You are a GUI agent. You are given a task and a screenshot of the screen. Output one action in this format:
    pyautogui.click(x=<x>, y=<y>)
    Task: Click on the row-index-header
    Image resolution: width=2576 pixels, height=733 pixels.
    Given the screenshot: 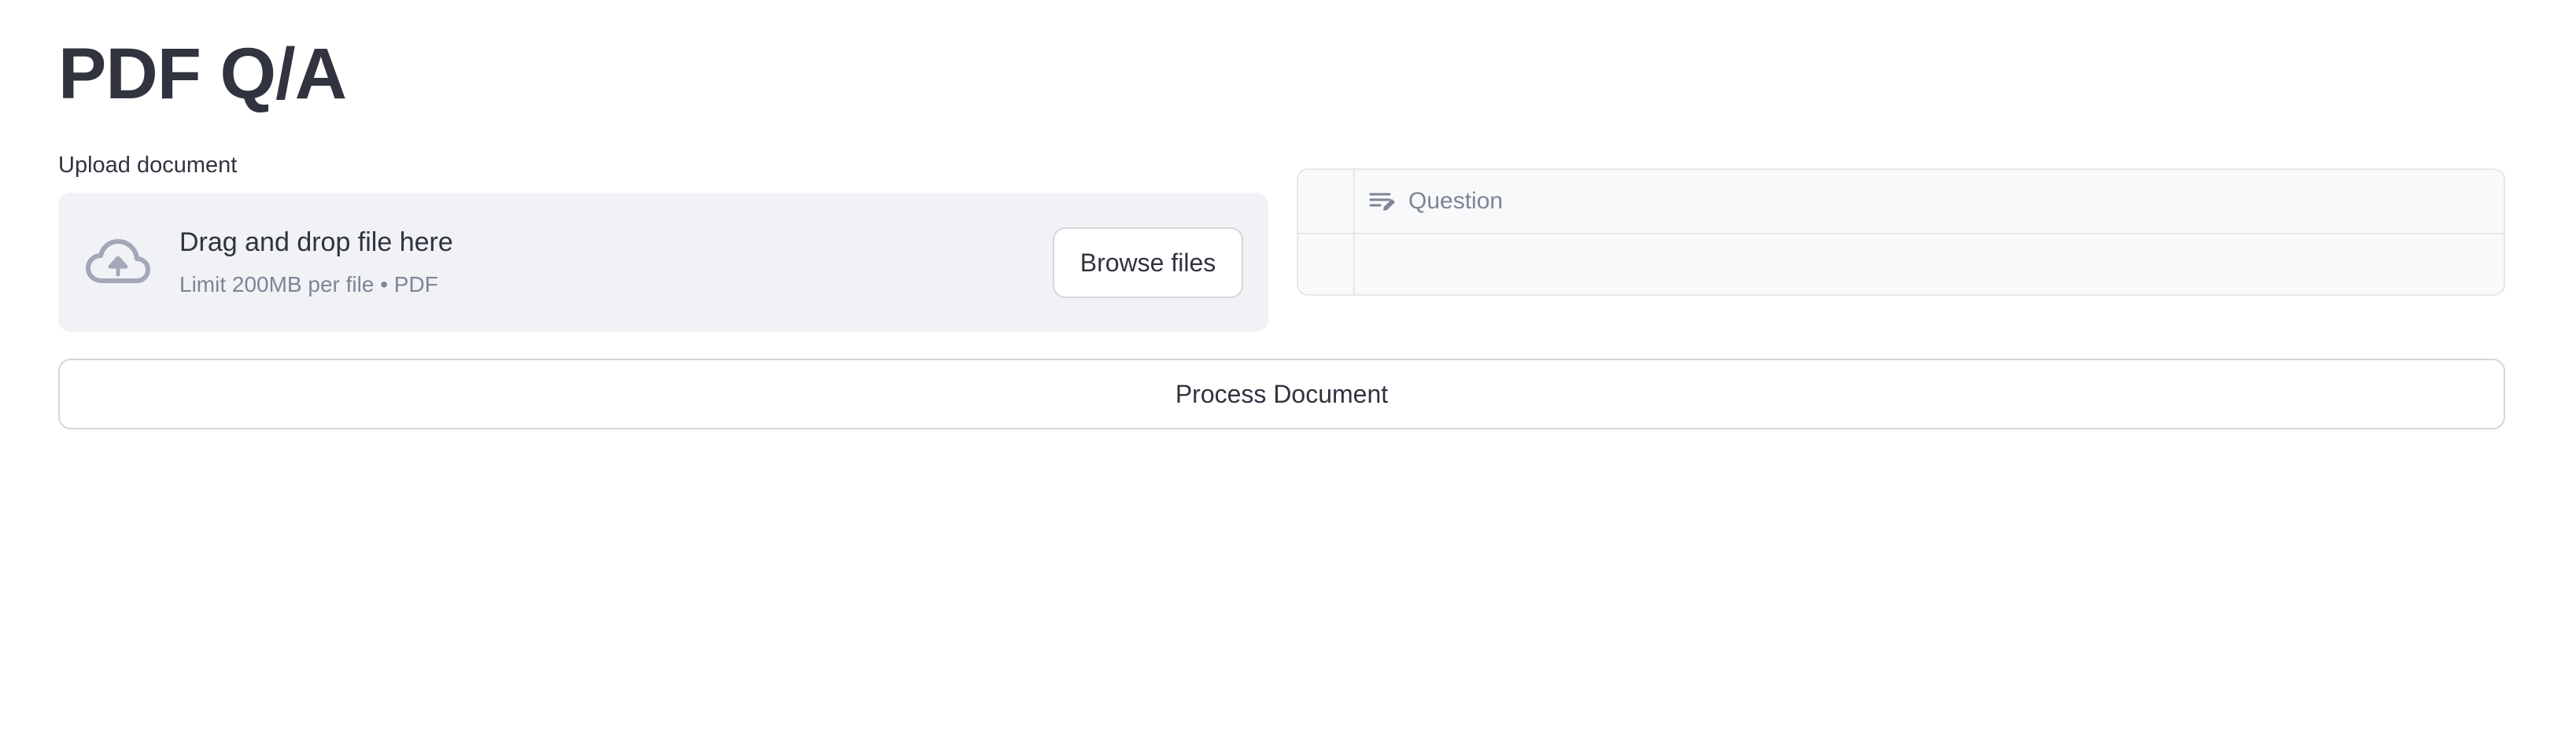 What is the action you would take?
    pyautogui.click(x=1326, y=201)
    